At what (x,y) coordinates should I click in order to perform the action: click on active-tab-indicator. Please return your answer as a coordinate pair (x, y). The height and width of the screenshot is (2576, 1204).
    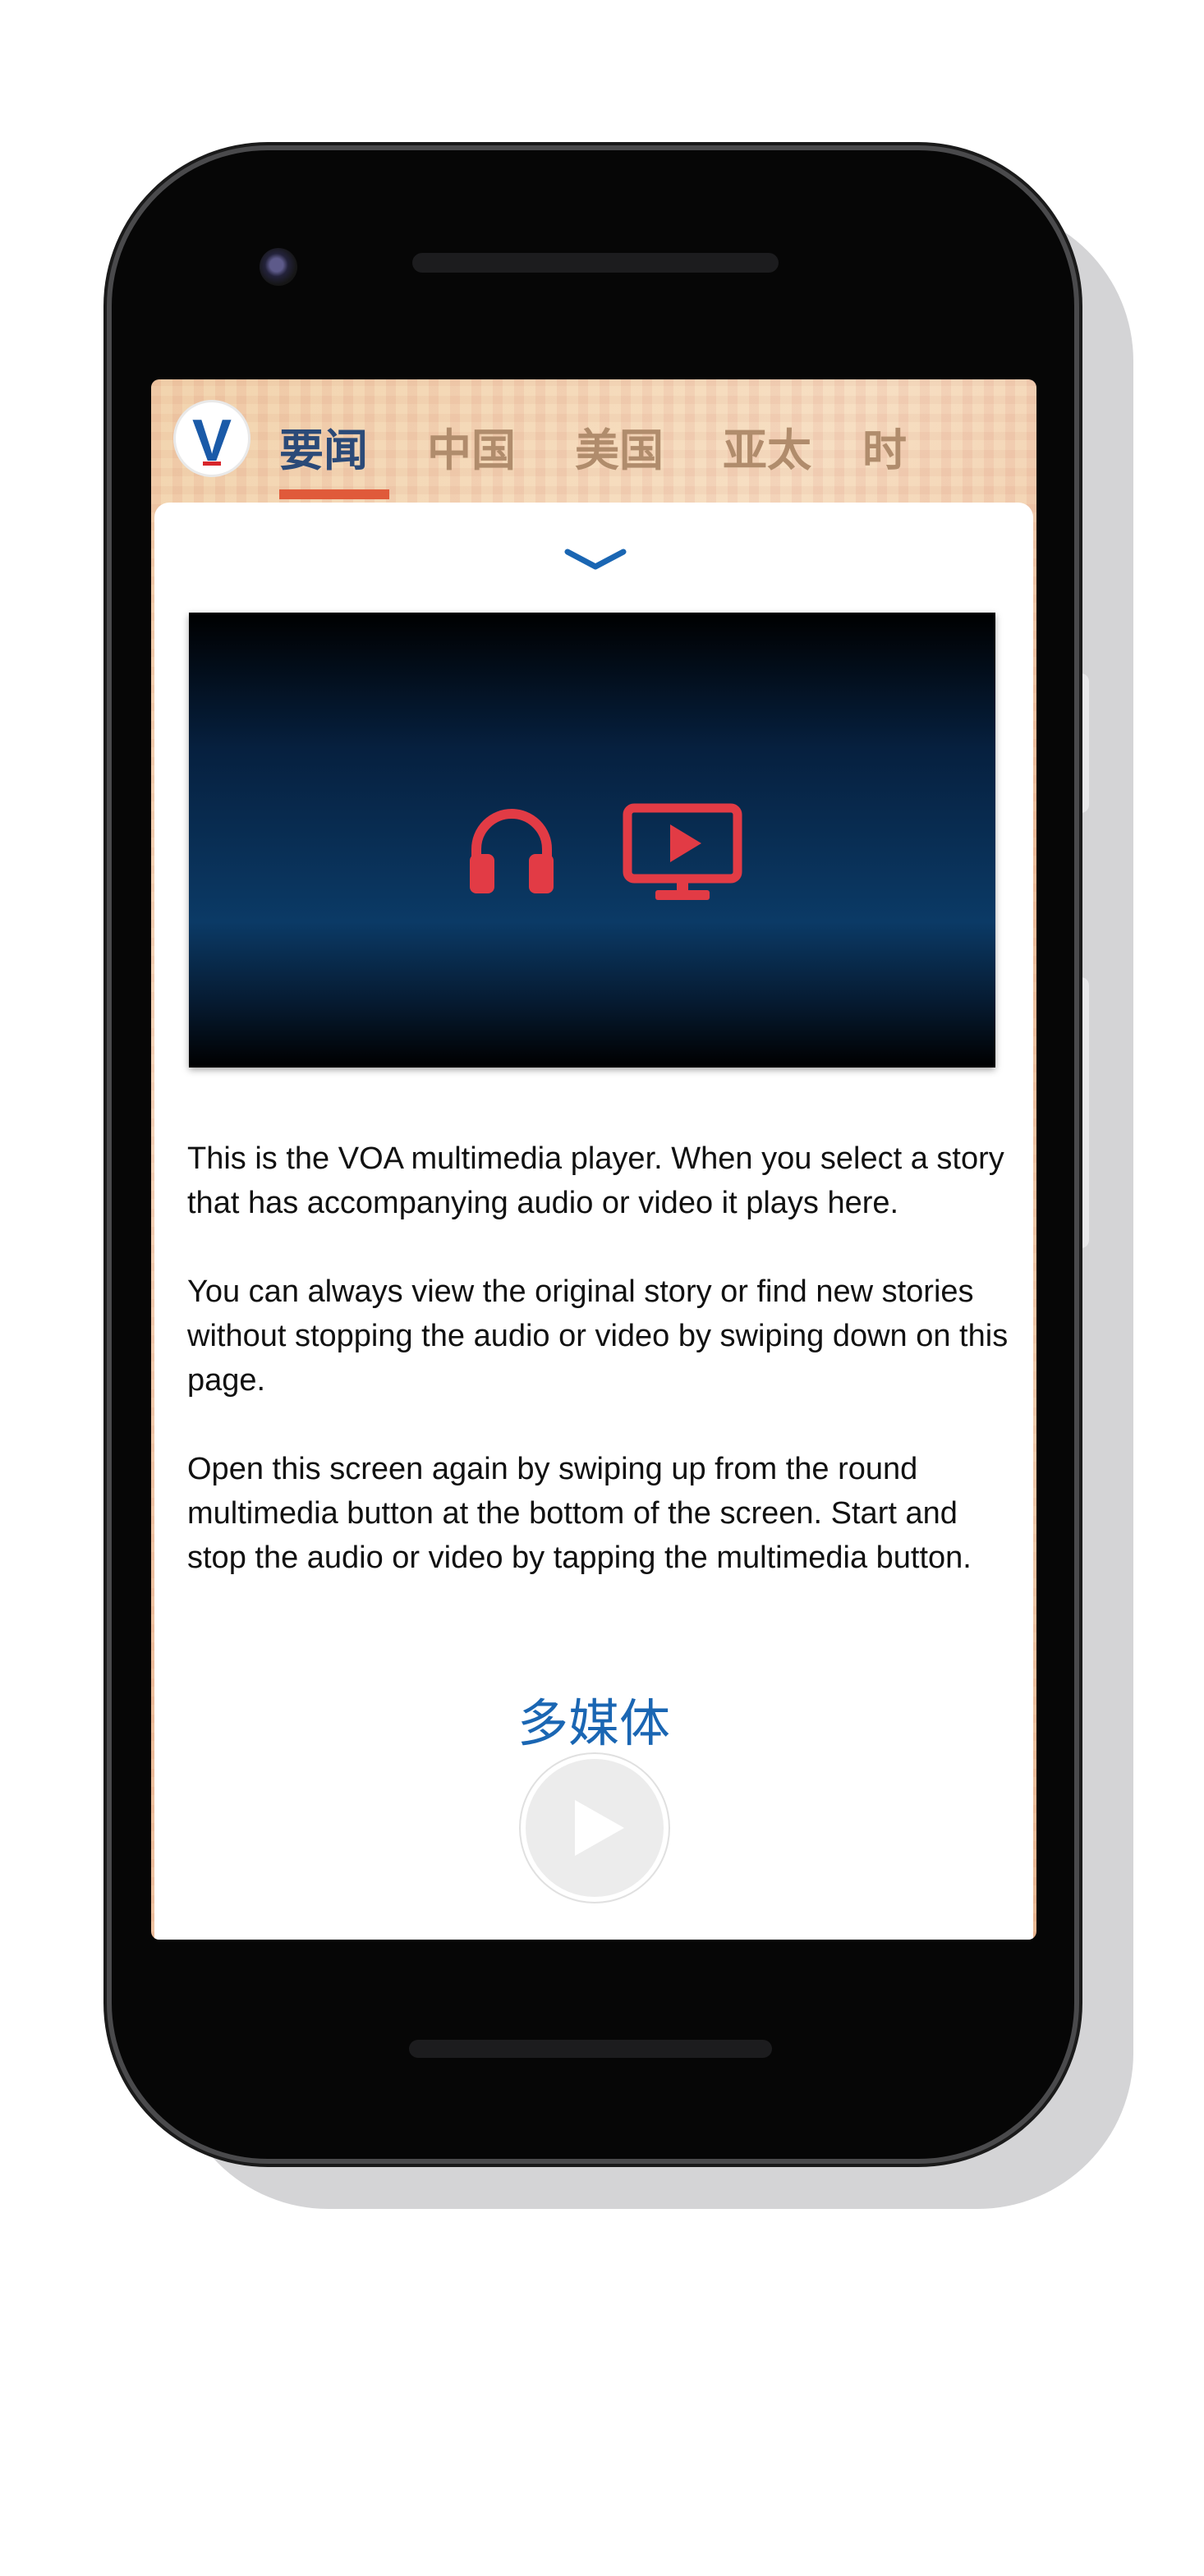
    Looking at the image, I should click on (334, 494).